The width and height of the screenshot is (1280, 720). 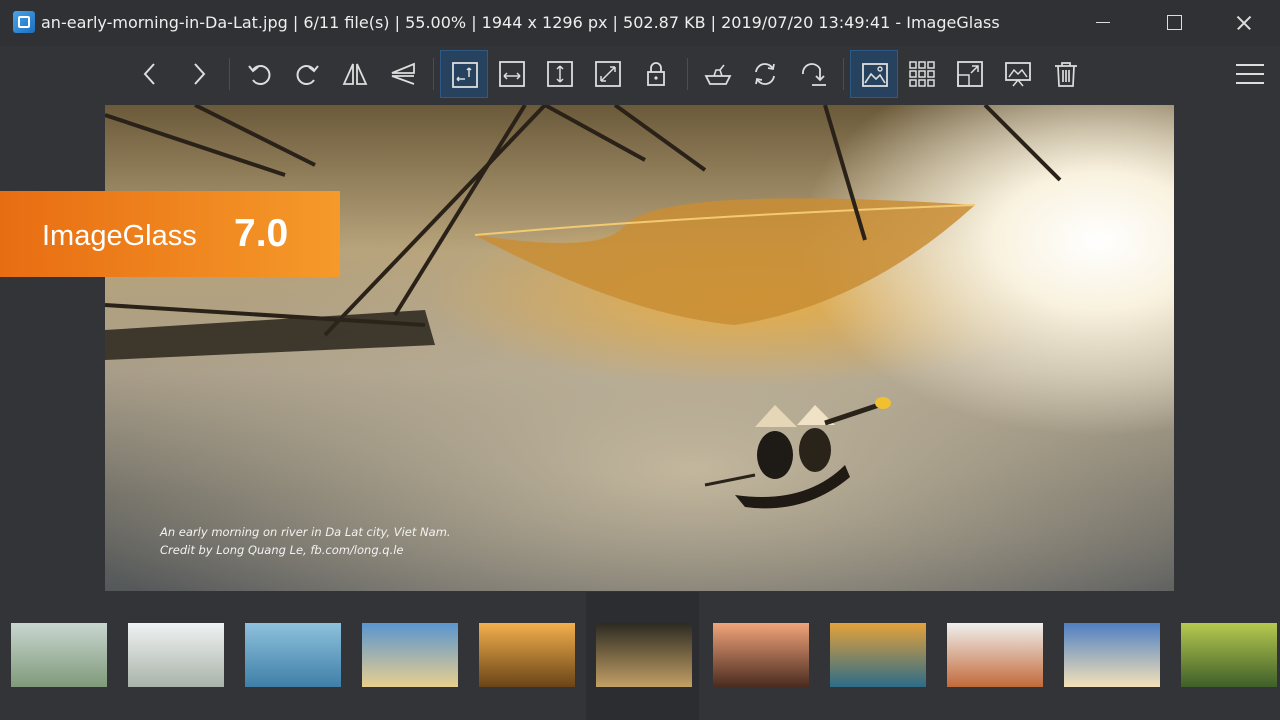 I want to click on thumbnail-buffalo-sunset, so click(x=759, y=656).